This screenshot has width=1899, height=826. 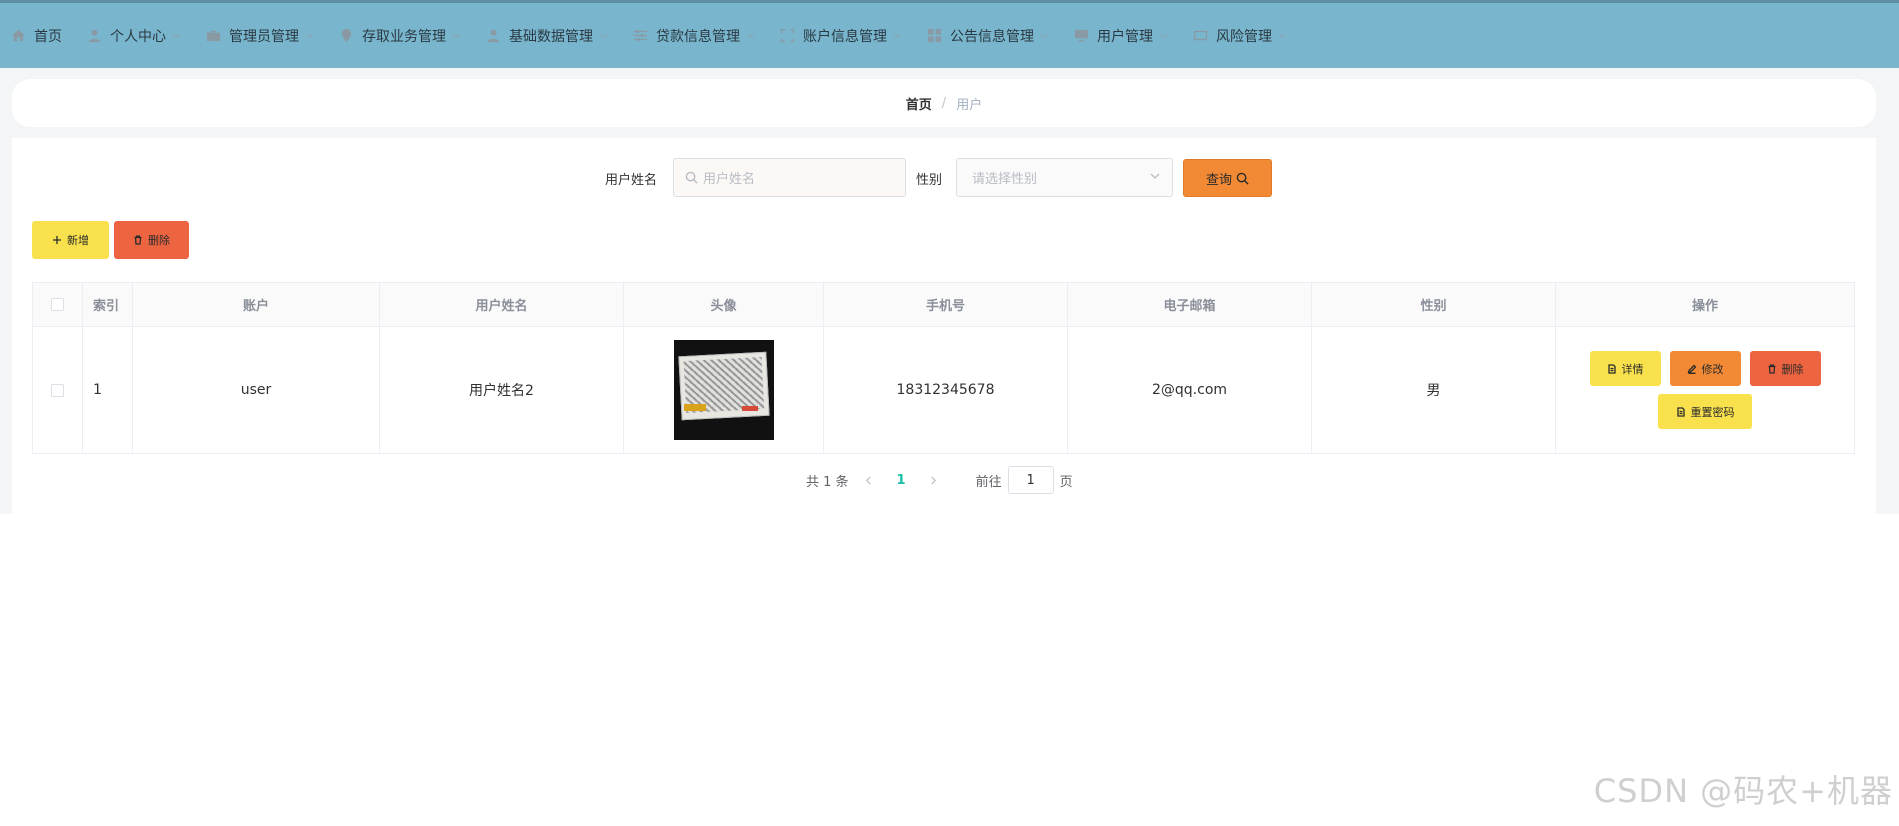 I want to click on nav-item-personal-center: 个人中心, so click(x=145, y=35).